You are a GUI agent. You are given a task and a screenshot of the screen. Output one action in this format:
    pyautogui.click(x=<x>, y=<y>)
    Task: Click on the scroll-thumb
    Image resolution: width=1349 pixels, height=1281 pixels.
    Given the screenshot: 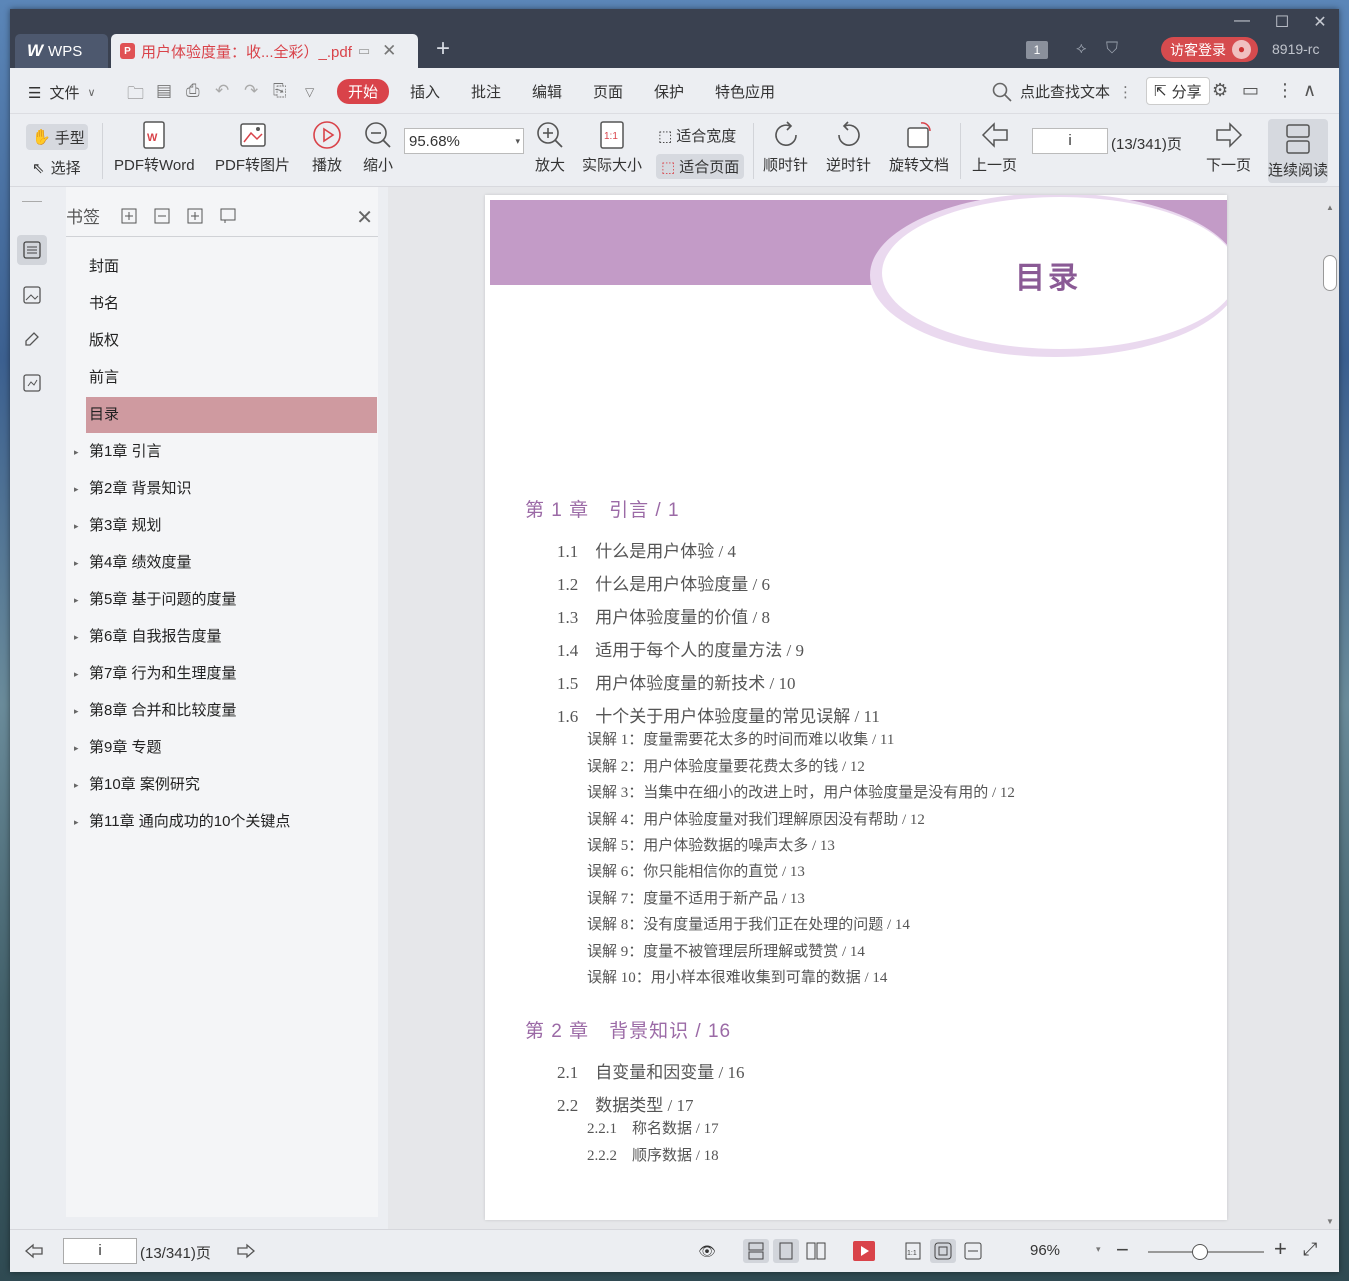 What is the action you would take?
    pyautogui.click(x=1330, y=273)
    